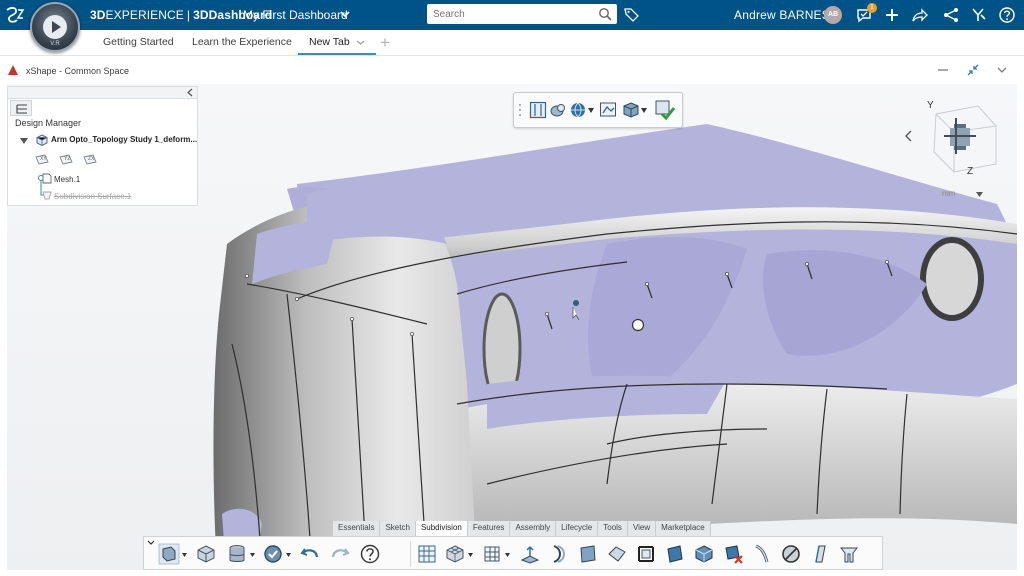 This screenshot has width=1024, height=576. What do you see at coordinates (329, 42) in the screenshot?
I see `tab-new-tab: New Tab` at bounding box center [329, 42].